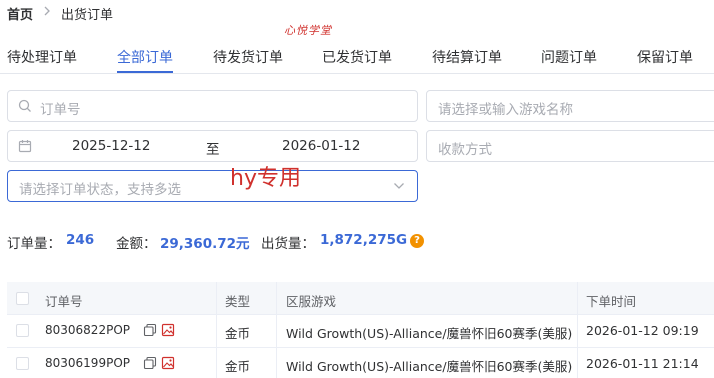  I want to click on order-no-input: 订单号, so click(212, 106).